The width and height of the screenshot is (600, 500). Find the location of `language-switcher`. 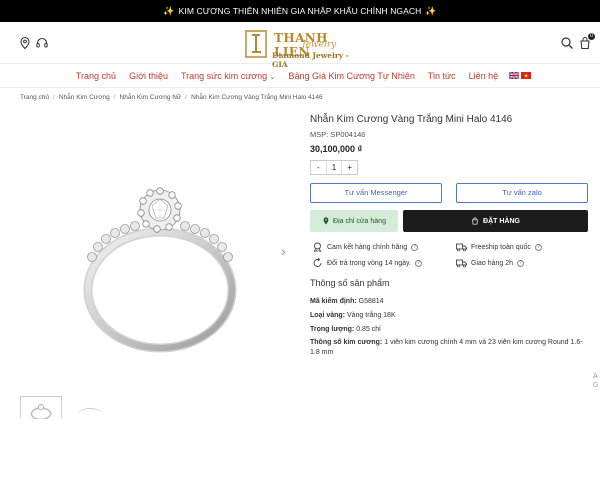

language-switcher is located at coordinates (519, 75).